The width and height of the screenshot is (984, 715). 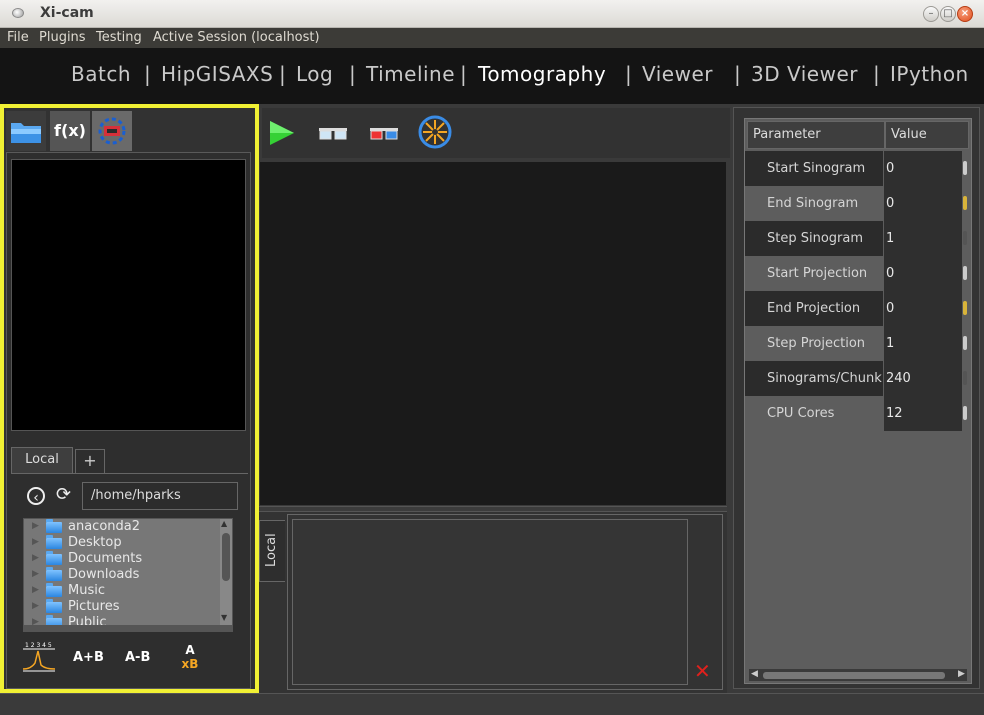 I want to click on plugin-hipgisaxs: HipGISAXS, so click(x=217, y=74).